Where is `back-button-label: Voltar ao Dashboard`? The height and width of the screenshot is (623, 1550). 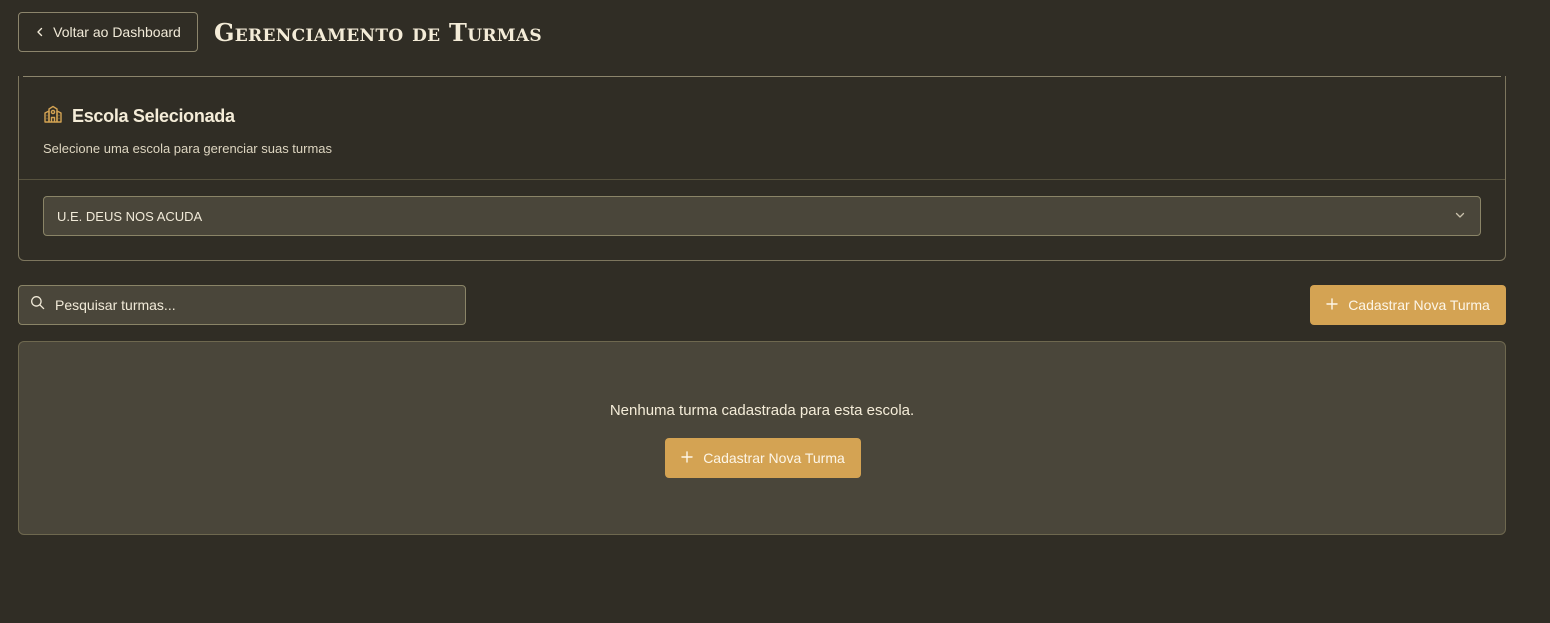 back-button-label: Voltar ao Dashboard is located at coordinates (117, 32).